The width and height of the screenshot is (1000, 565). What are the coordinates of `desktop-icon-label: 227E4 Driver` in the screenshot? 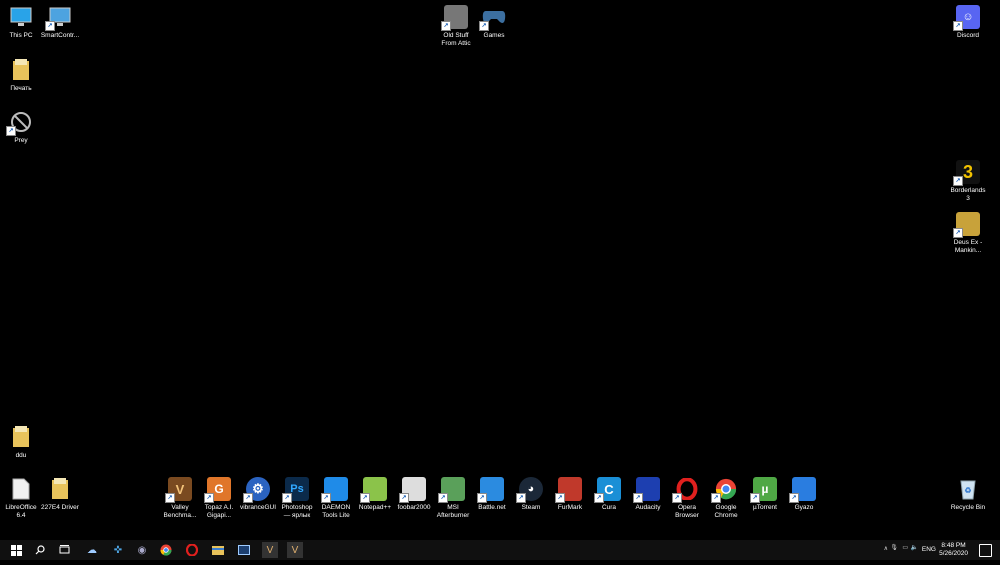 It's located at (60, 507).